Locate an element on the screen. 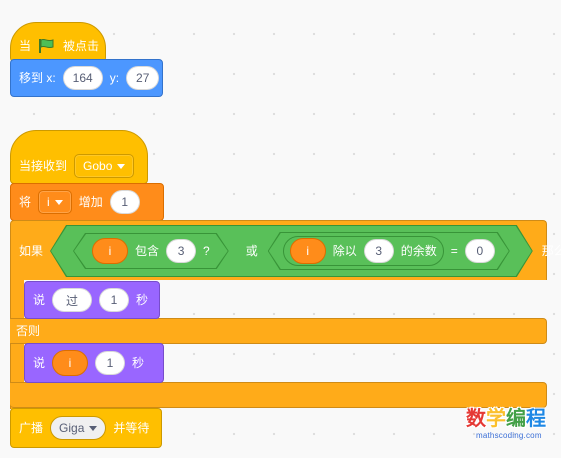  dropdown-value: i is located at coordinates (48, 202).